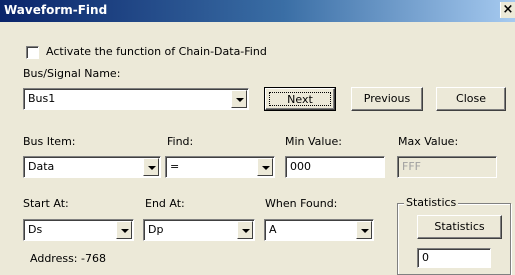 This screenshot has width=515, height=275. What do you see at coordinates (35, 229) in the screenshot?
I see `start-at-value: Ds` at bounding box center [35, 229].